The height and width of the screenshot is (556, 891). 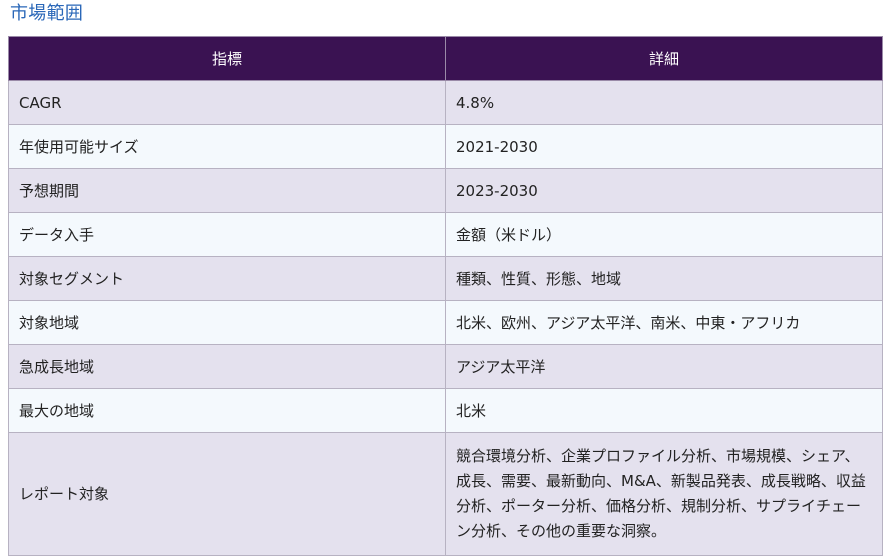 What do you see at coordinates (227, 322) in the screenshot?
I see `row-label: 対象地域` at bounding box center [227, 322].